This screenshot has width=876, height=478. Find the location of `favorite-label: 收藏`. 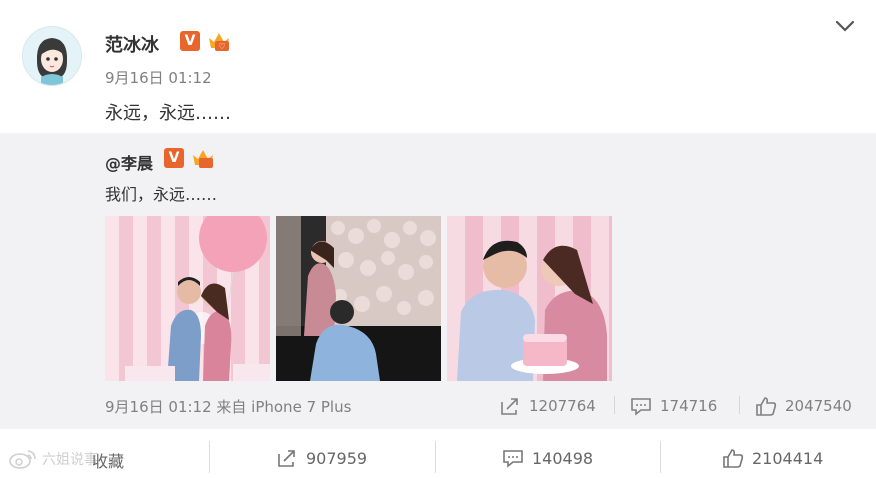

favorite-label: 收藏 is located at coordinates (108, 461).